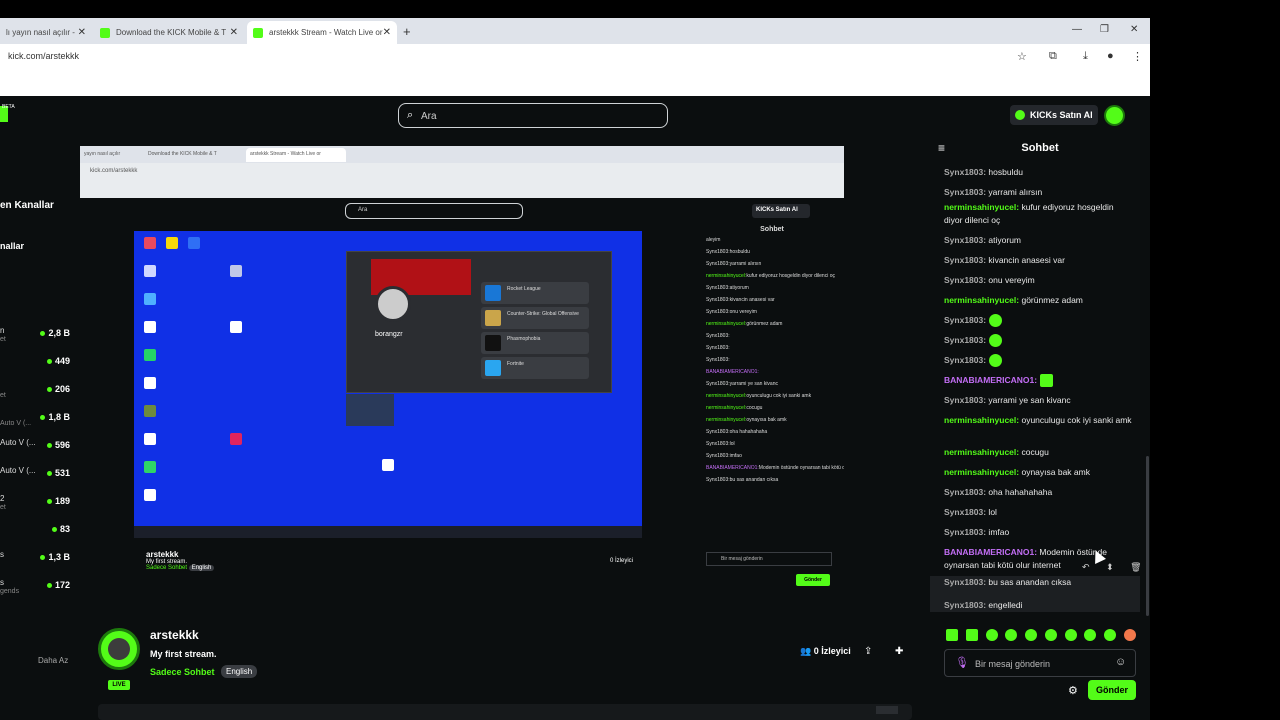 The image size is (1280, 720). I want to click on search-input, so click(536, 116).